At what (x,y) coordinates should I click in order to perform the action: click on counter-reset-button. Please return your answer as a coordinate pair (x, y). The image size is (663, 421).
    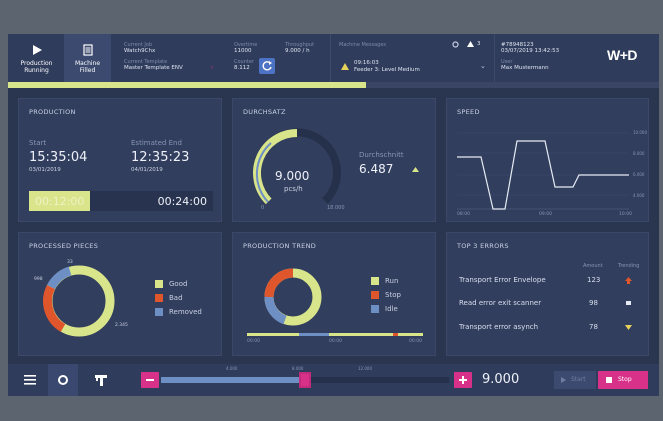
    Looking at the image, I should click on (267, 66).